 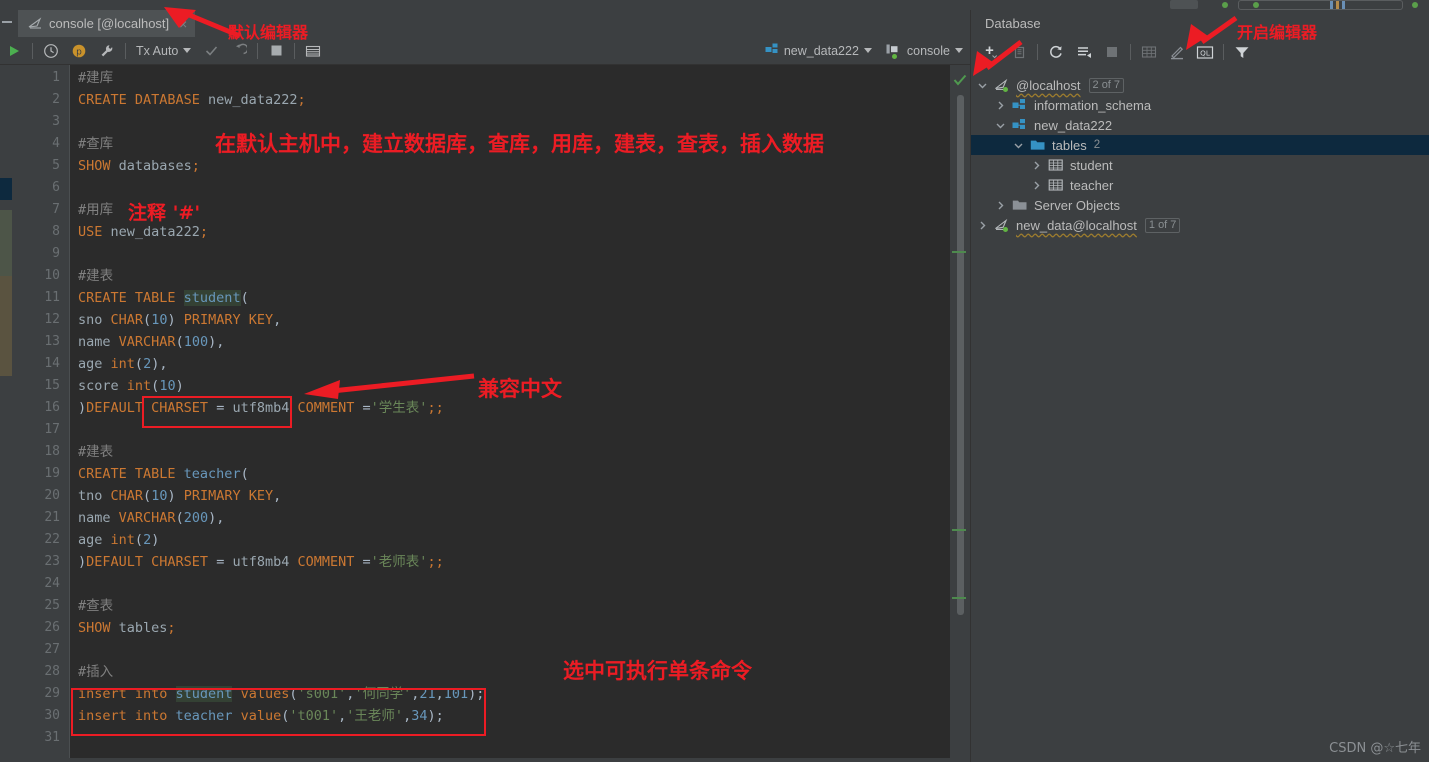 What do you see at coordinates (163, 298) in the screenshot?
I see `code-line: CREATE TABLE student(` at bounding box center [163, 298].